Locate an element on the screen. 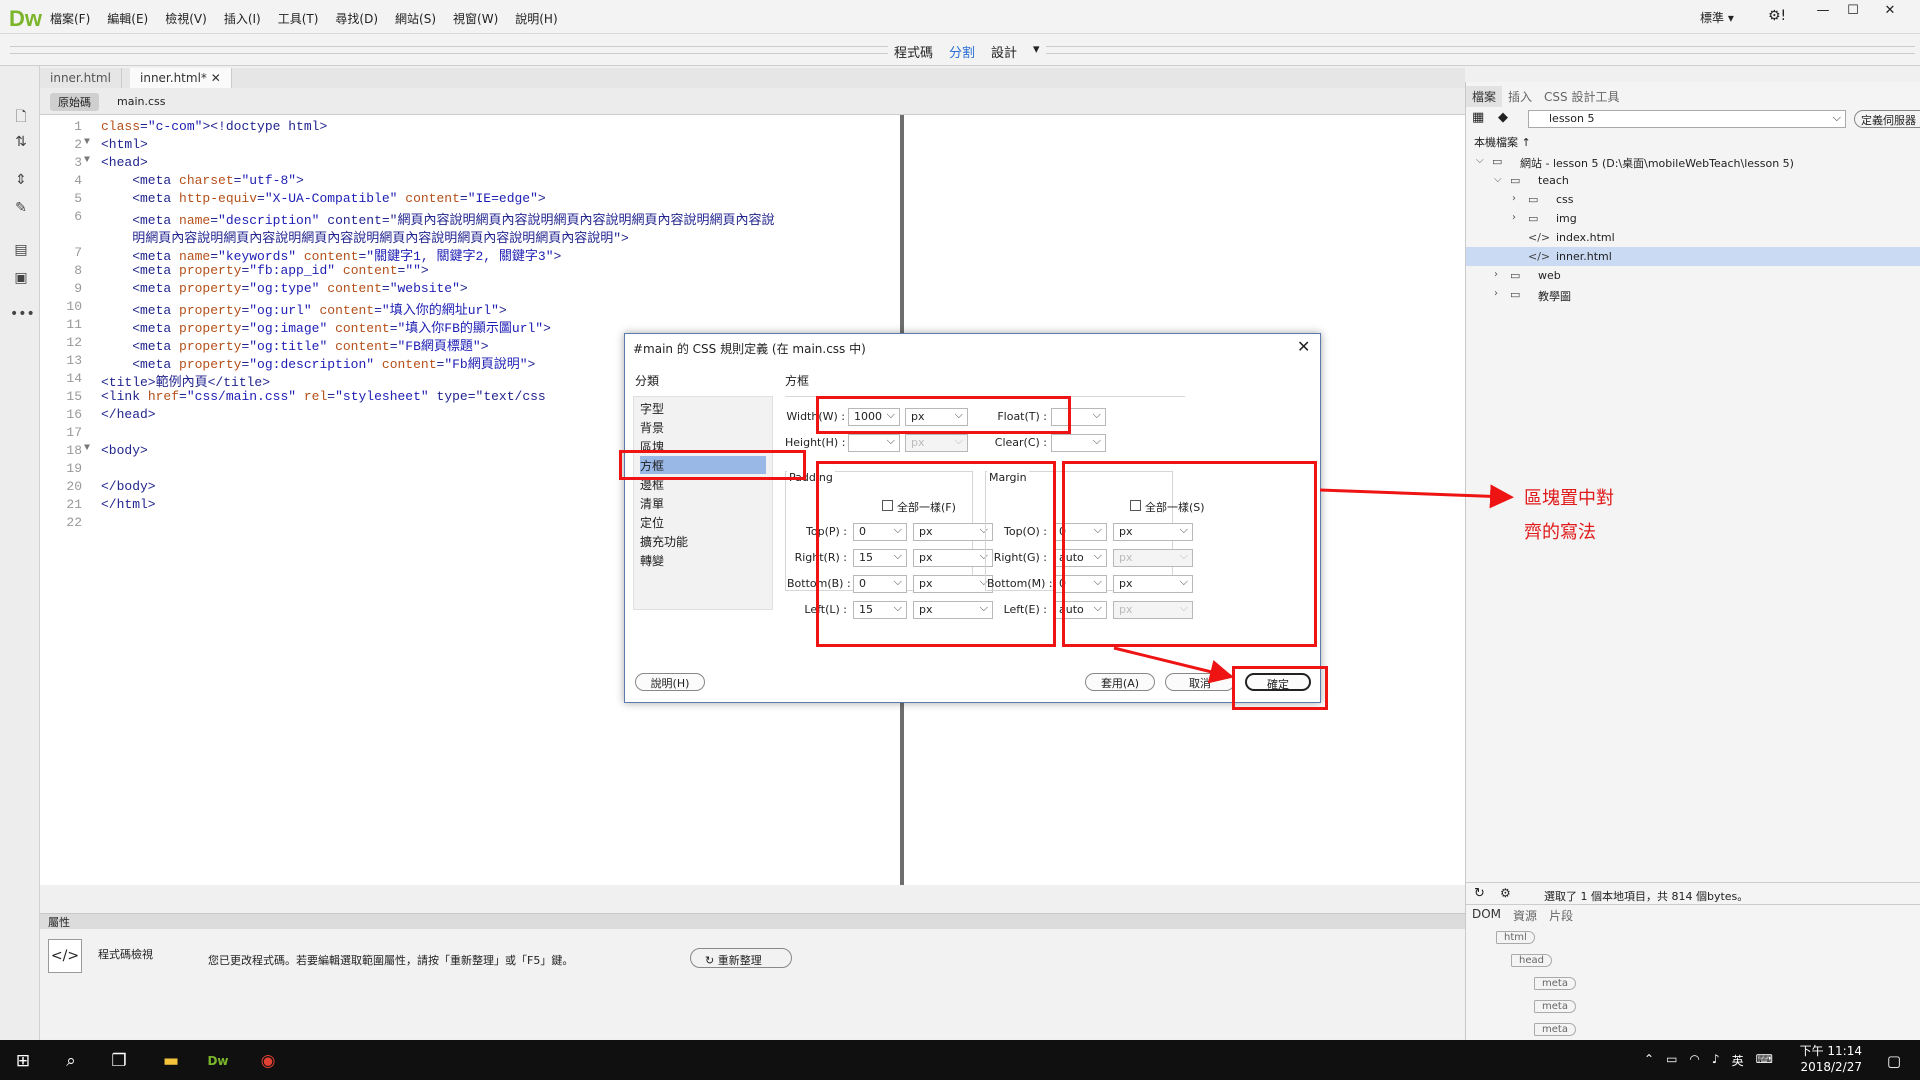  tab-dom: DOM is located at coordinates (1486, 915).